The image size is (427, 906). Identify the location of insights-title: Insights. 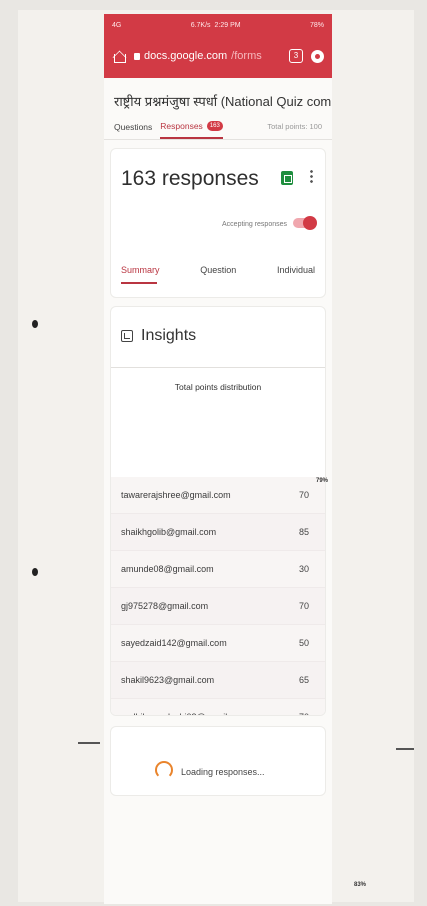
(169, 335).